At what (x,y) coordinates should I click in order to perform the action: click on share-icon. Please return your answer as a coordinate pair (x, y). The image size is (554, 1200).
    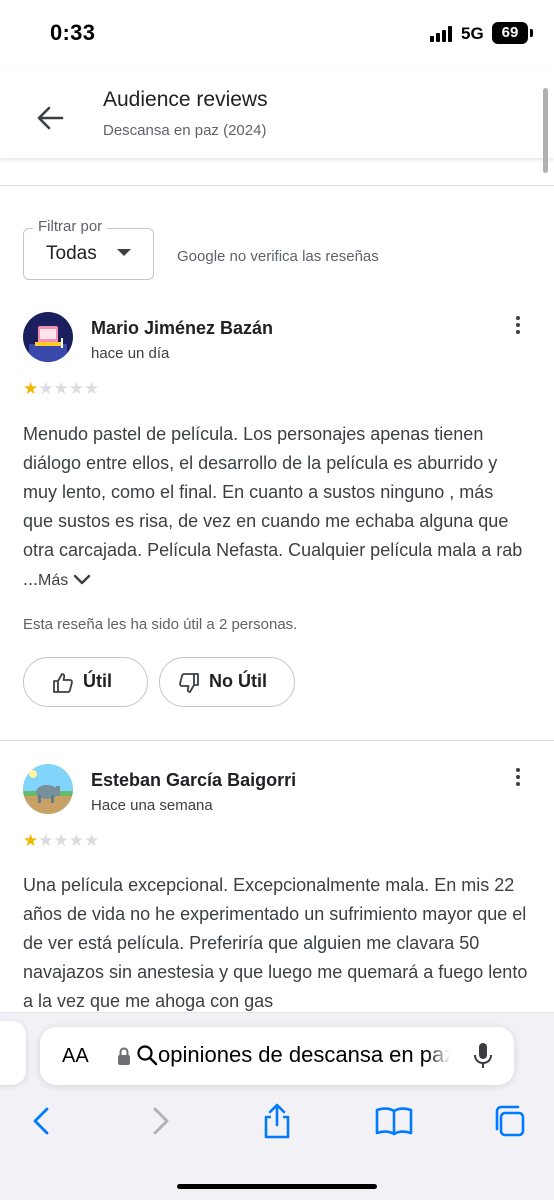
    Looking at the image, I should click on (277, 1121).